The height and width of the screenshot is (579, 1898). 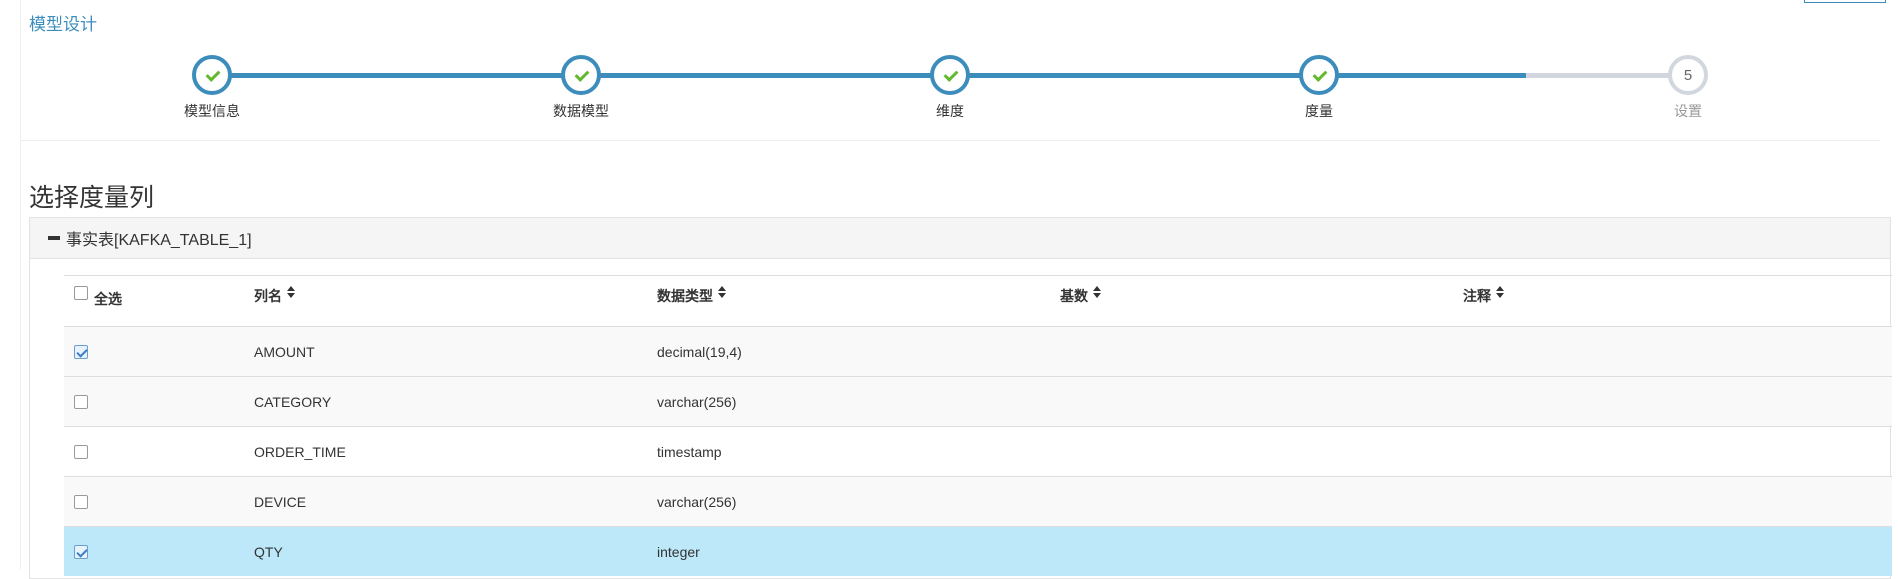 What do you see at coordinates (950, 111) in the screenshot?
I see `wizard-step-label: 维度` at bounding box center [950, 111].